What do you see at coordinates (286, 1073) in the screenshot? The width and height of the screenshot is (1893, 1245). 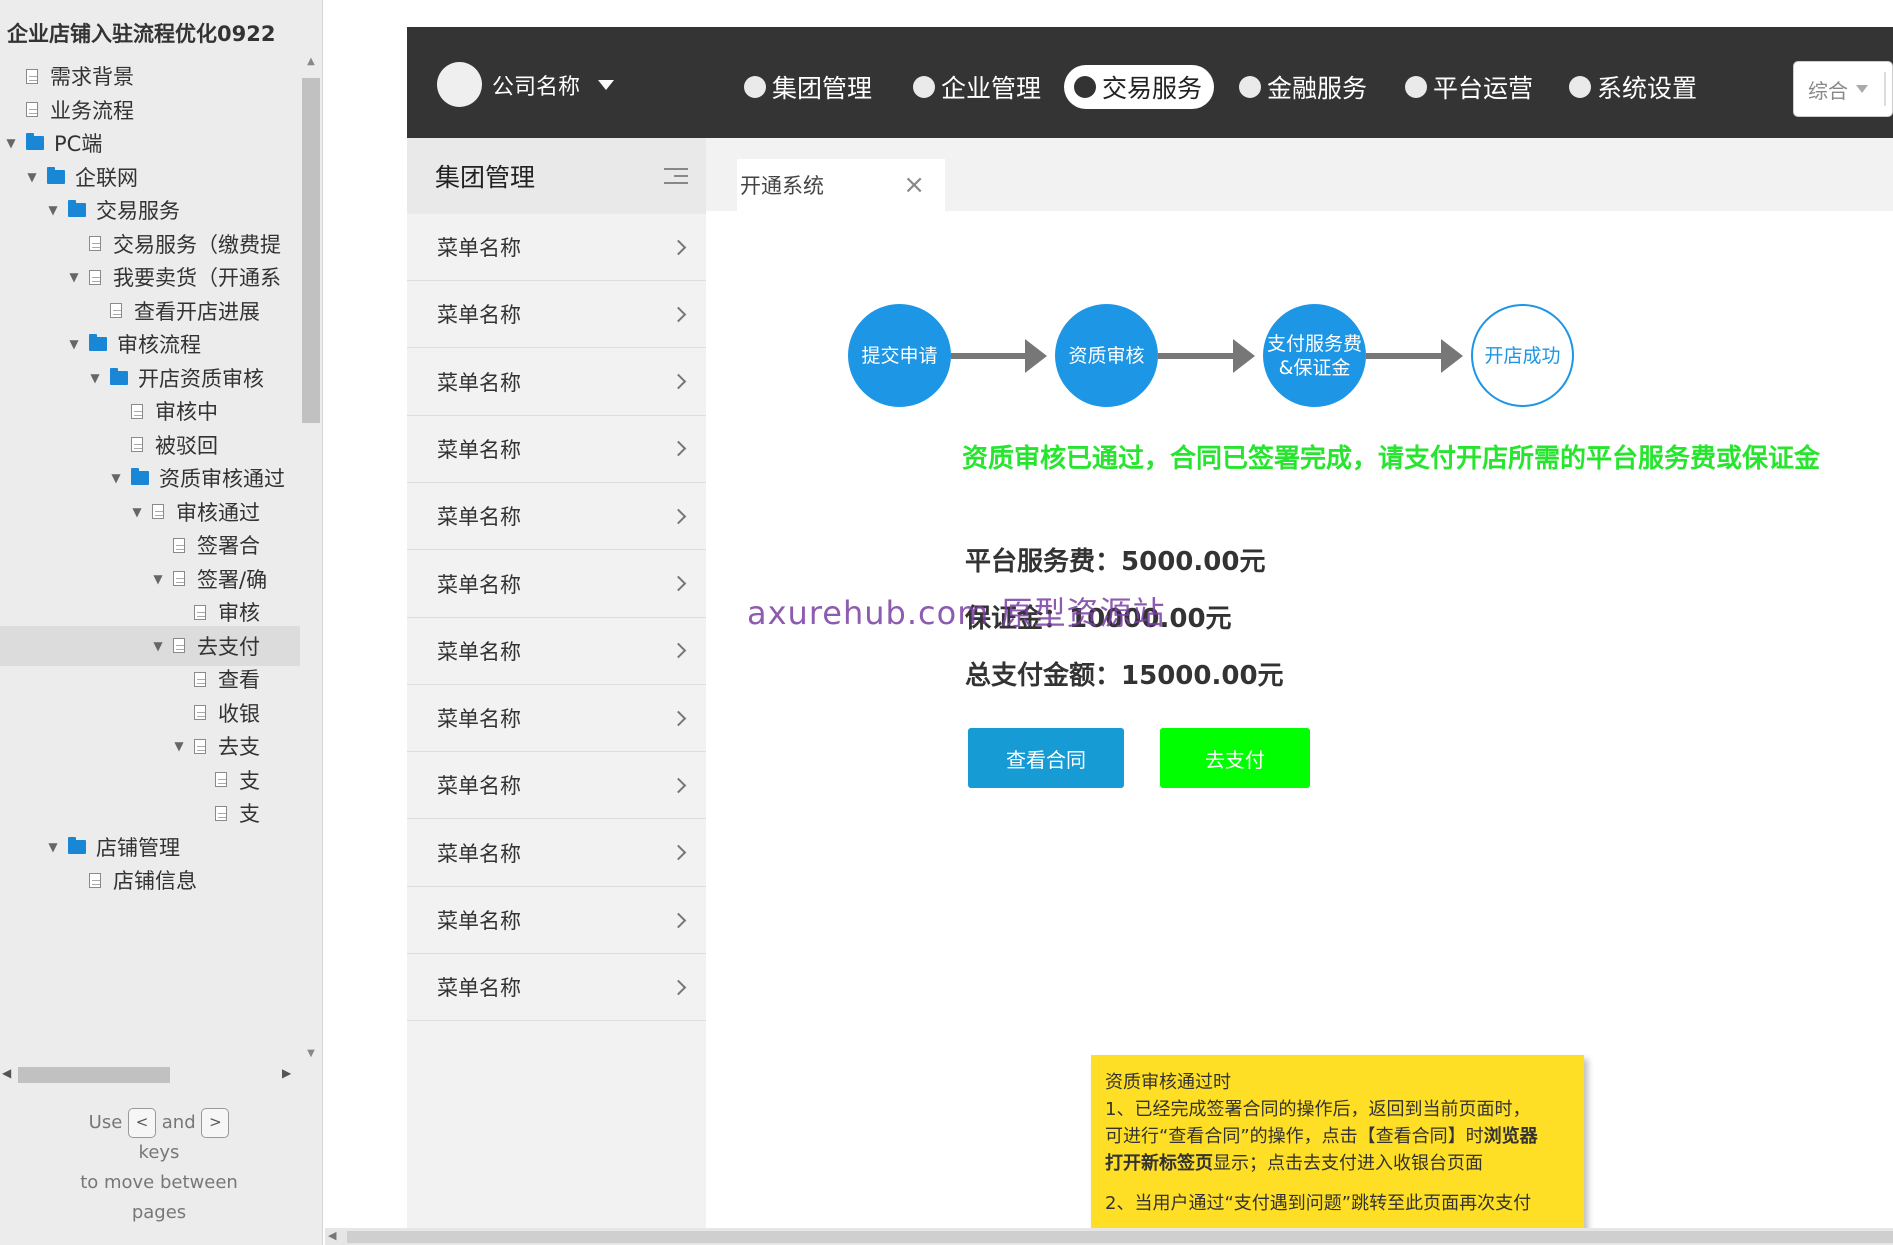 I see `scroll-right-icon: ▶` at bounding box center [286, 1073].